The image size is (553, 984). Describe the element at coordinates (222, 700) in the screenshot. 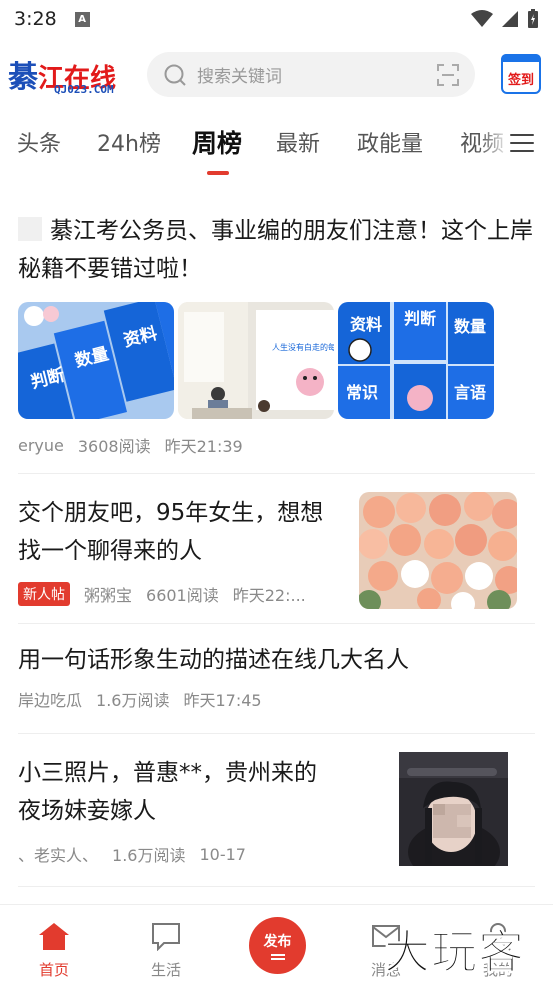

I see `article-time: 昨天17:45` at that location.